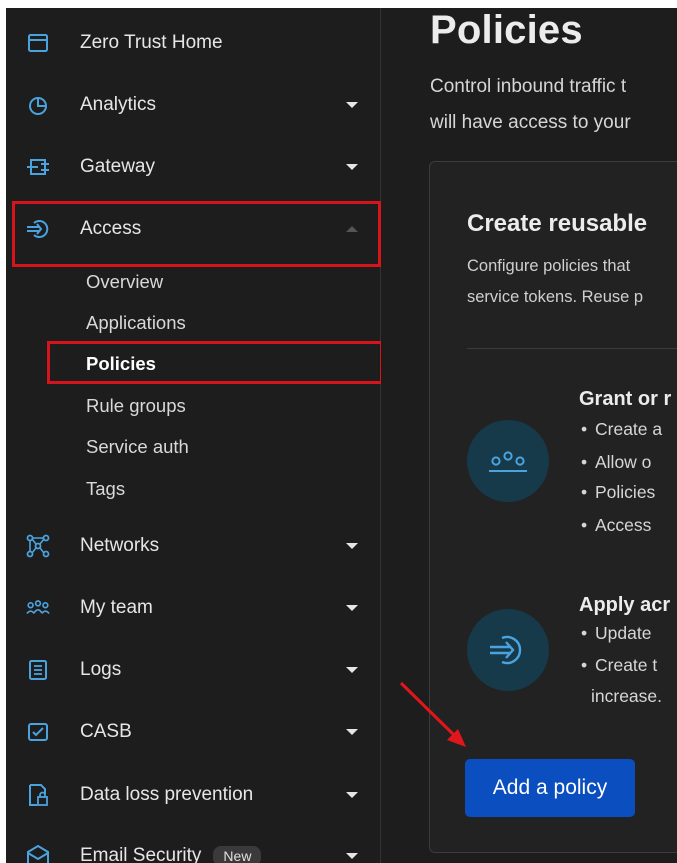 Image resolution: width=677 pixels, height=863 pixels. I want to click on add-policy-button: Add a policy, so click(550, 788).